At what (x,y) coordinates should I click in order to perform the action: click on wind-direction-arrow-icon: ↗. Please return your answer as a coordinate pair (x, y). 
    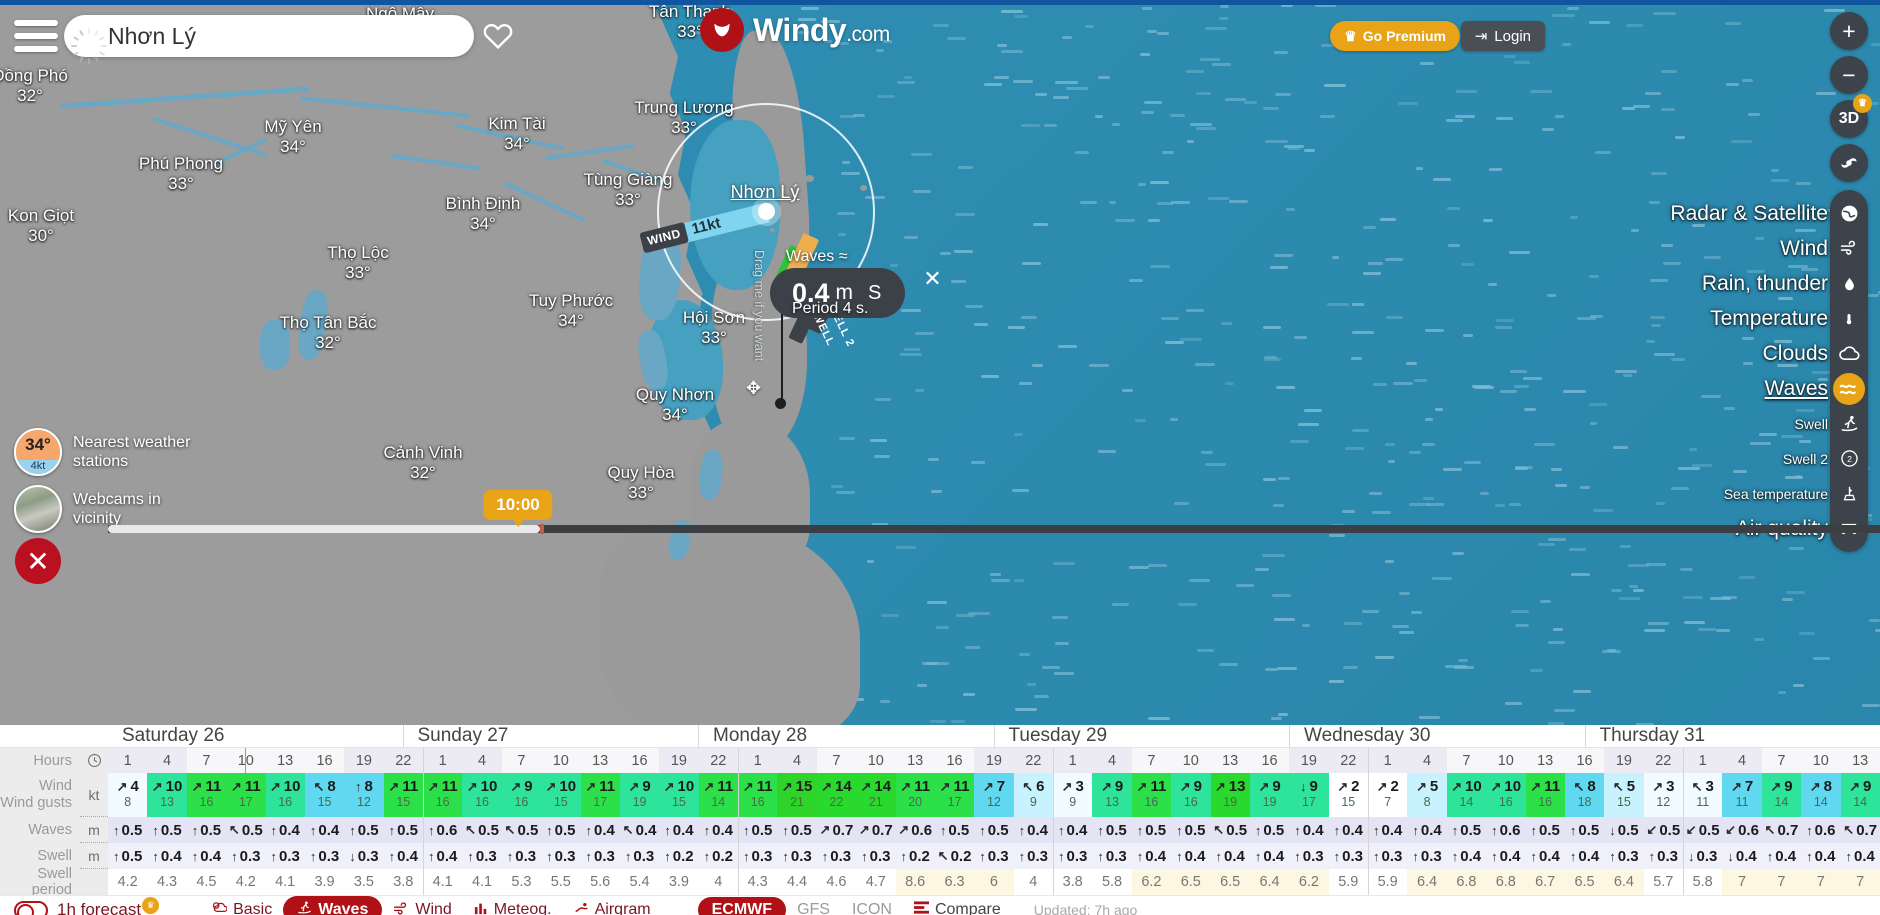
    Looking at the image, I should click on (516, 787).